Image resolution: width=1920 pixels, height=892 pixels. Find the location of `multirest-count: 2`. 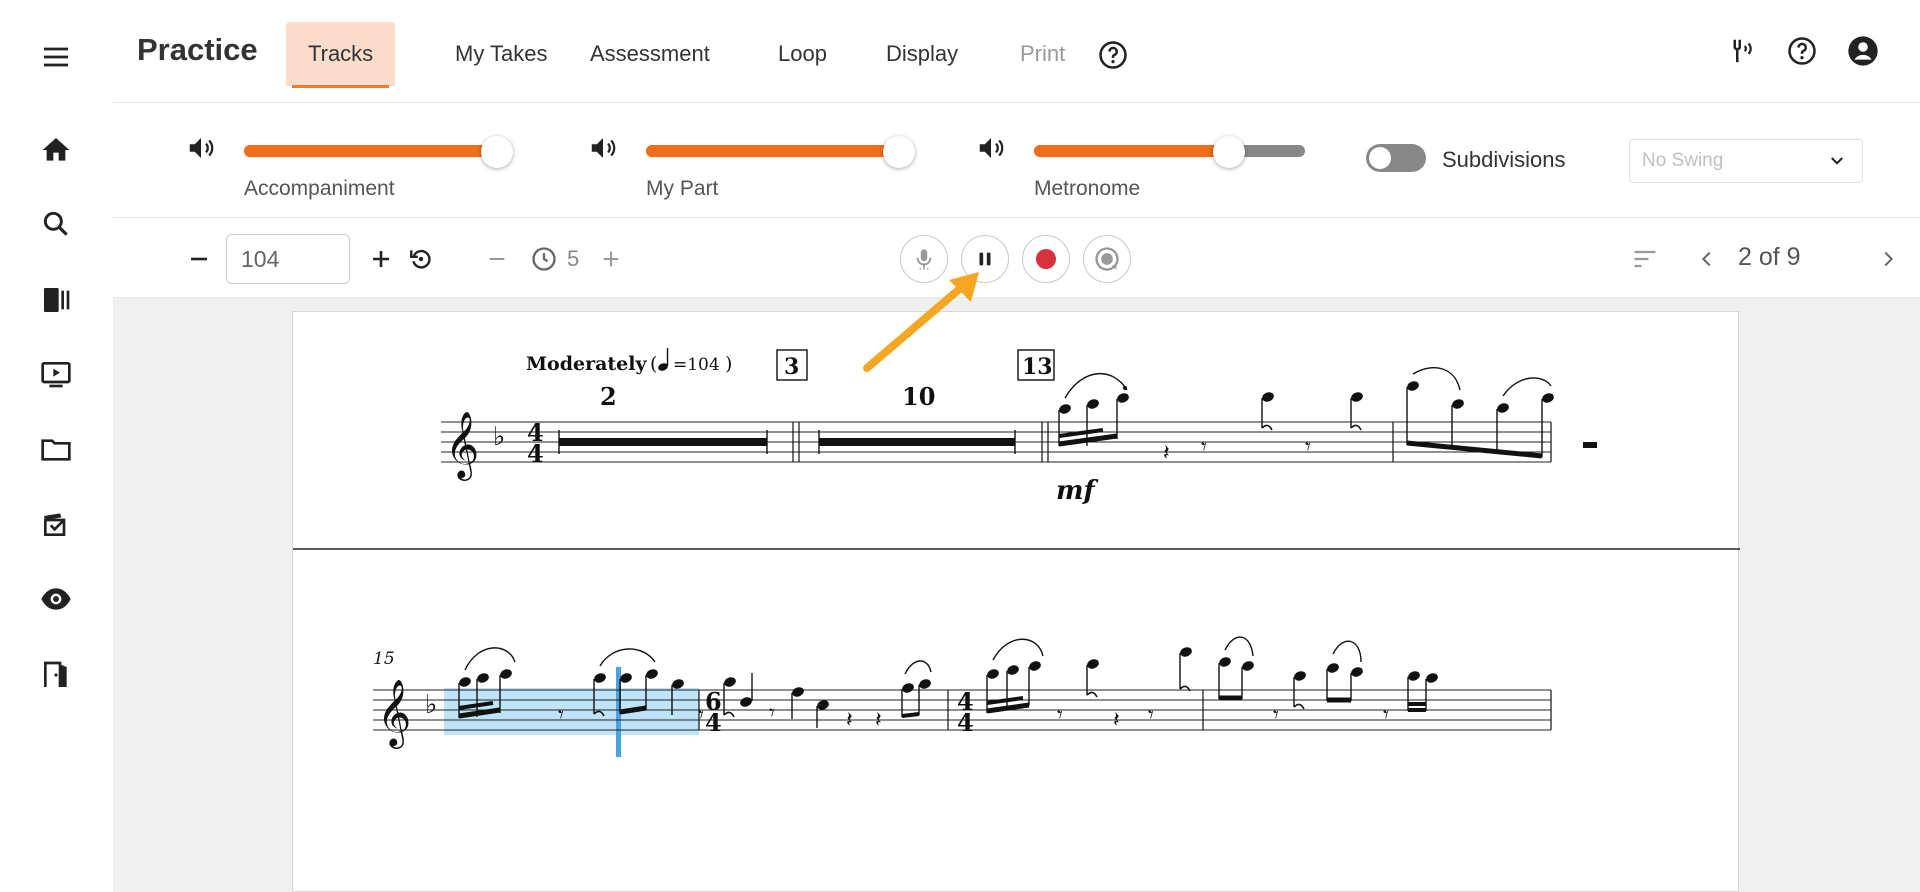

multirest-count: 2 is located at coordinates (608, 396).